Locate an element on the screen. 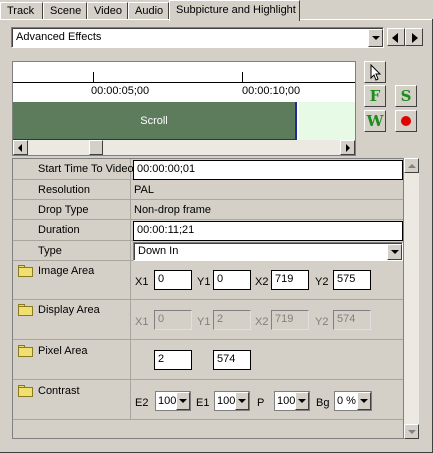 This screenshot has width=433, height=453. image-x1-label: X1 is located at coordinates (142, 282).